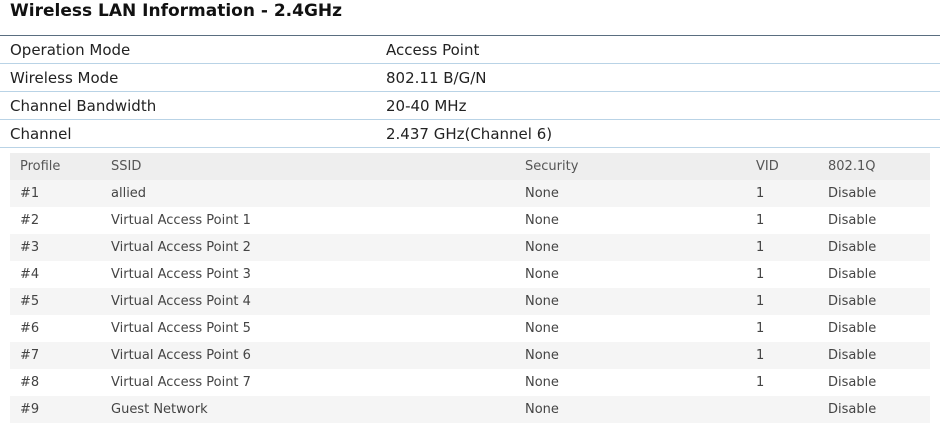 The height and width of the screenshot is (445, 940). I want to click on cell-ssid: Virtual Access Point 1, so click(181, 220).